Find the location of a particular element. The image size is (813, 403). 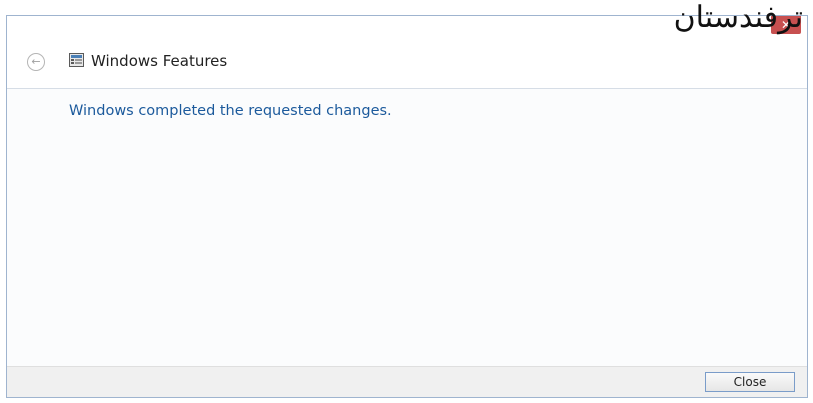

back-button: ← is located at coordinates (36, 62).